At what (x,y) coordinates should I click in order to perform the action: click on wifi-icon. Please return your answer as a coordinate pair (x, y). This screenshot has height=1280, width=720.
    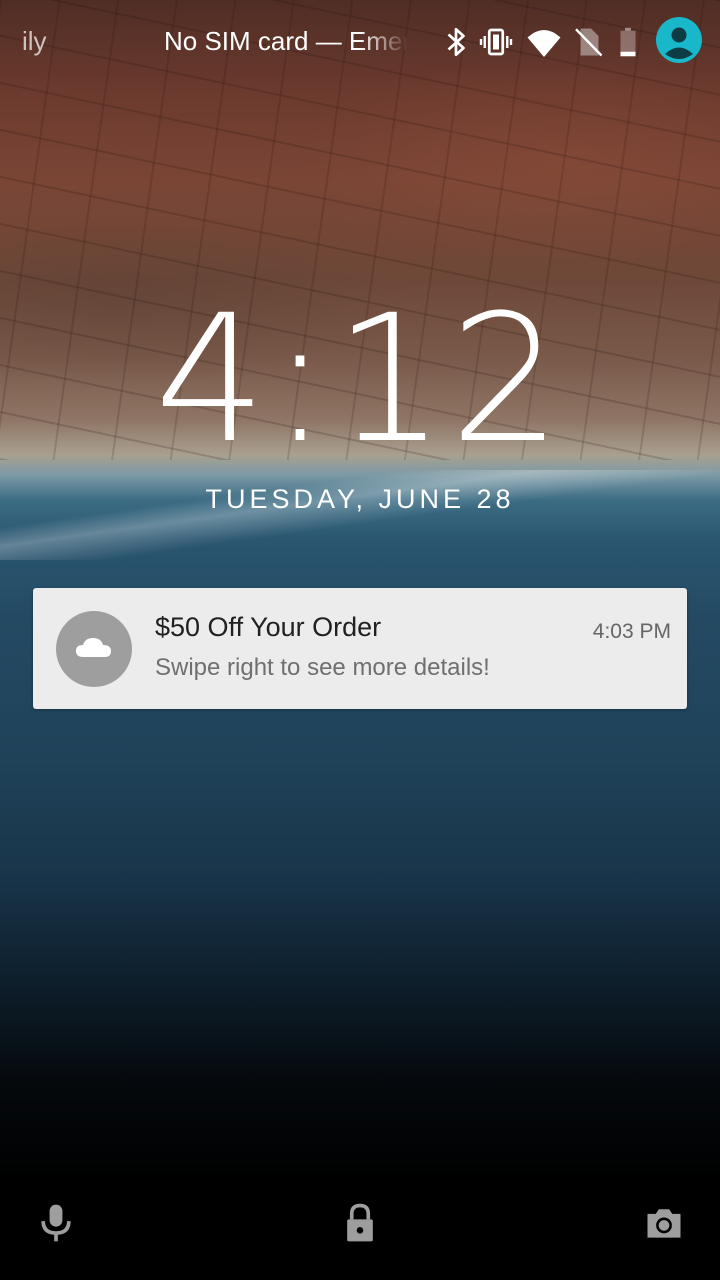
    Looking at the image, I should click on (544, 43).